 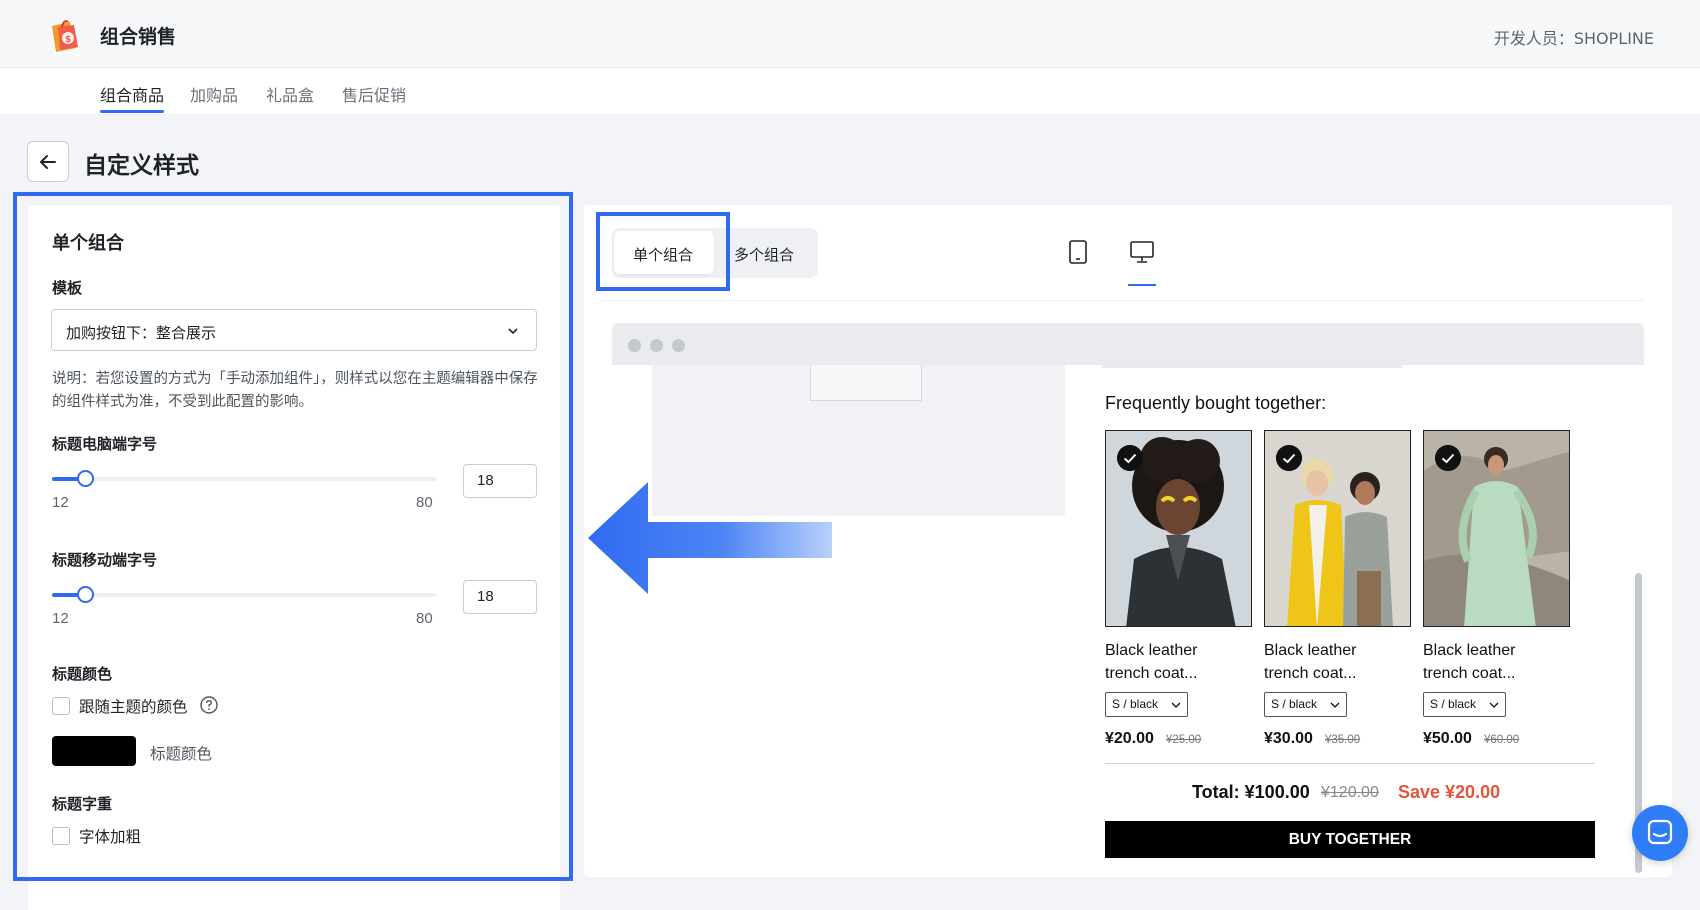 What do you see at coordinates (1252, 366) in the screenshot?
I see `content-edge` at bounding box center [1252, 366].